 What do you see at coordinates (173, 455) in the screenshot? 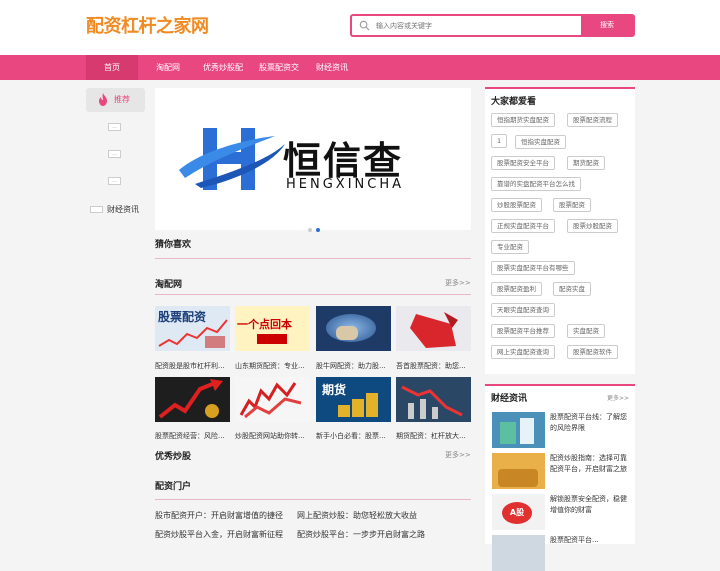
I see `youxiu-title: 优秀炒股` at bounding box center [173, 455].